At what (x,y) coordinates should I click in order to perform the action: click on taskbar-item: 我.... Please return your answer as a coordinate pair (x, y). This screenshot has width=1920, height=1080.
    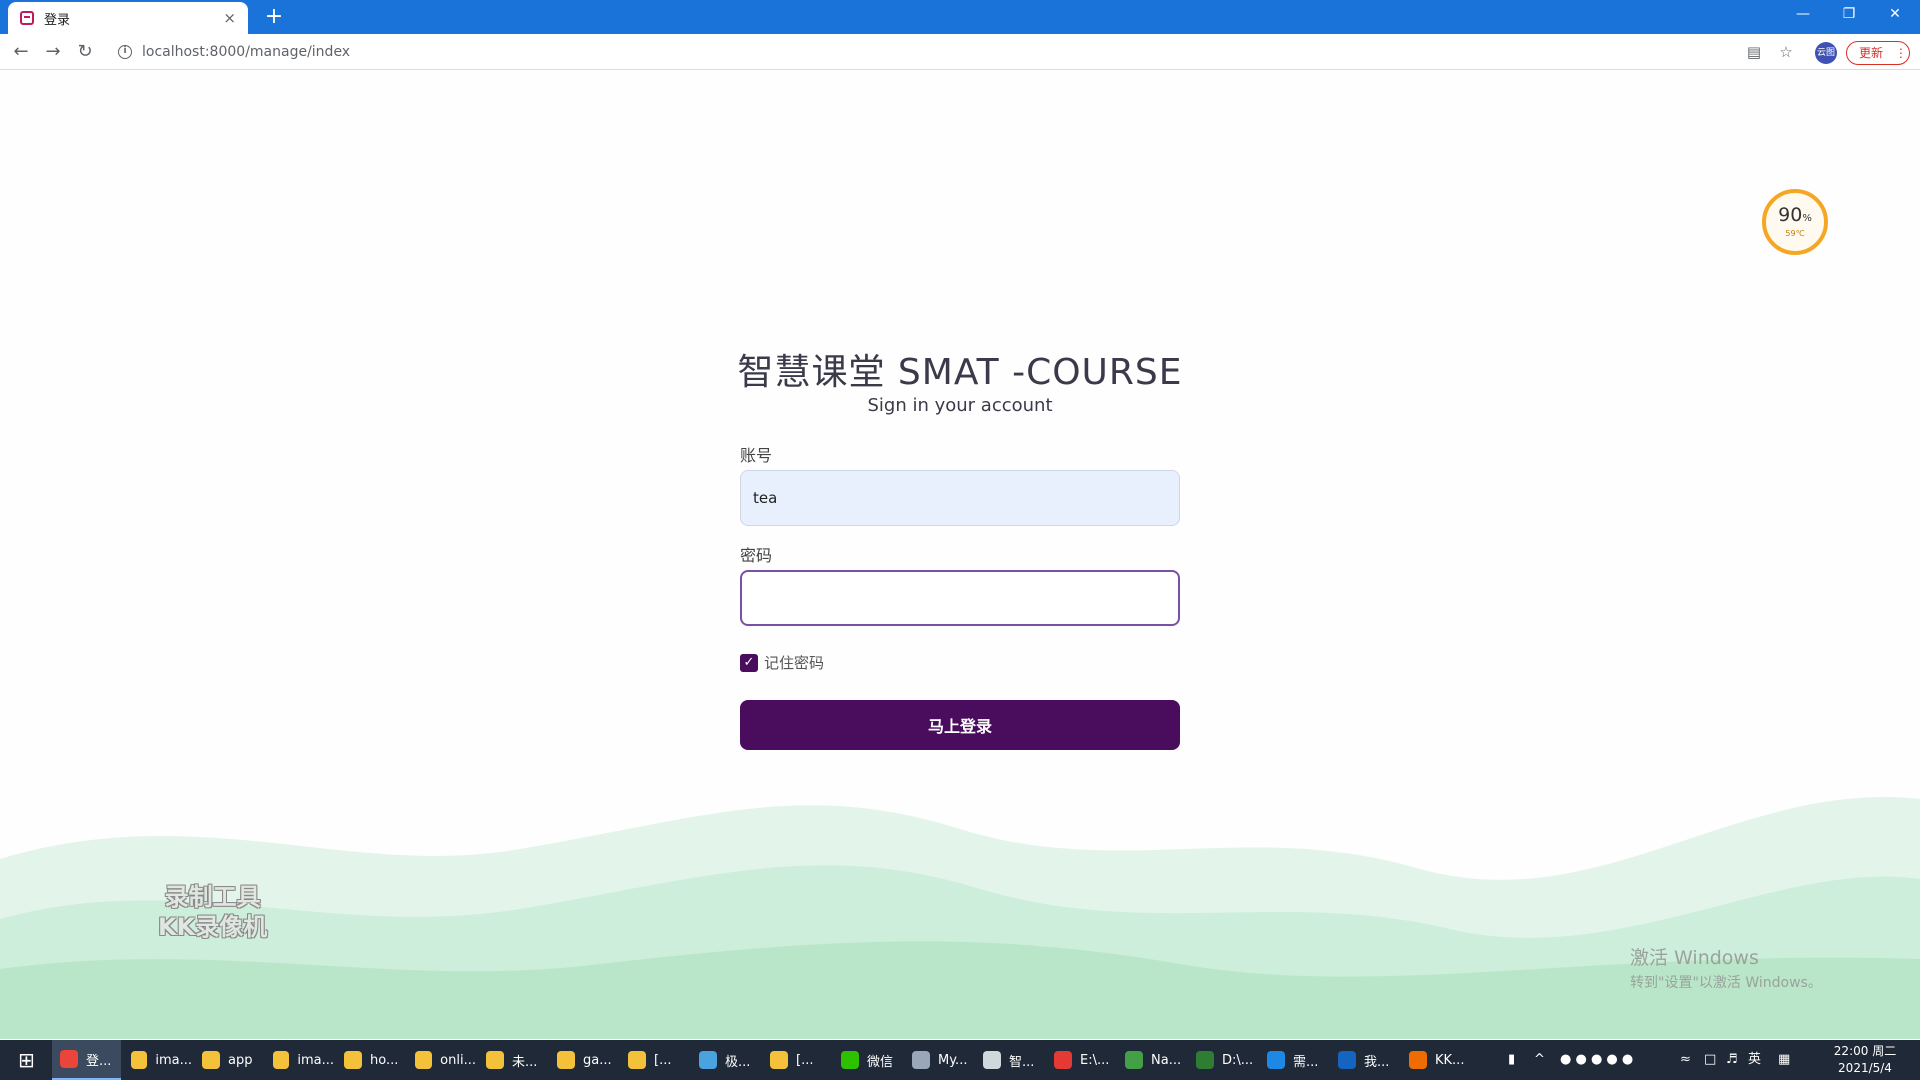
    Looking at the image, I should click on (1364, 1060).